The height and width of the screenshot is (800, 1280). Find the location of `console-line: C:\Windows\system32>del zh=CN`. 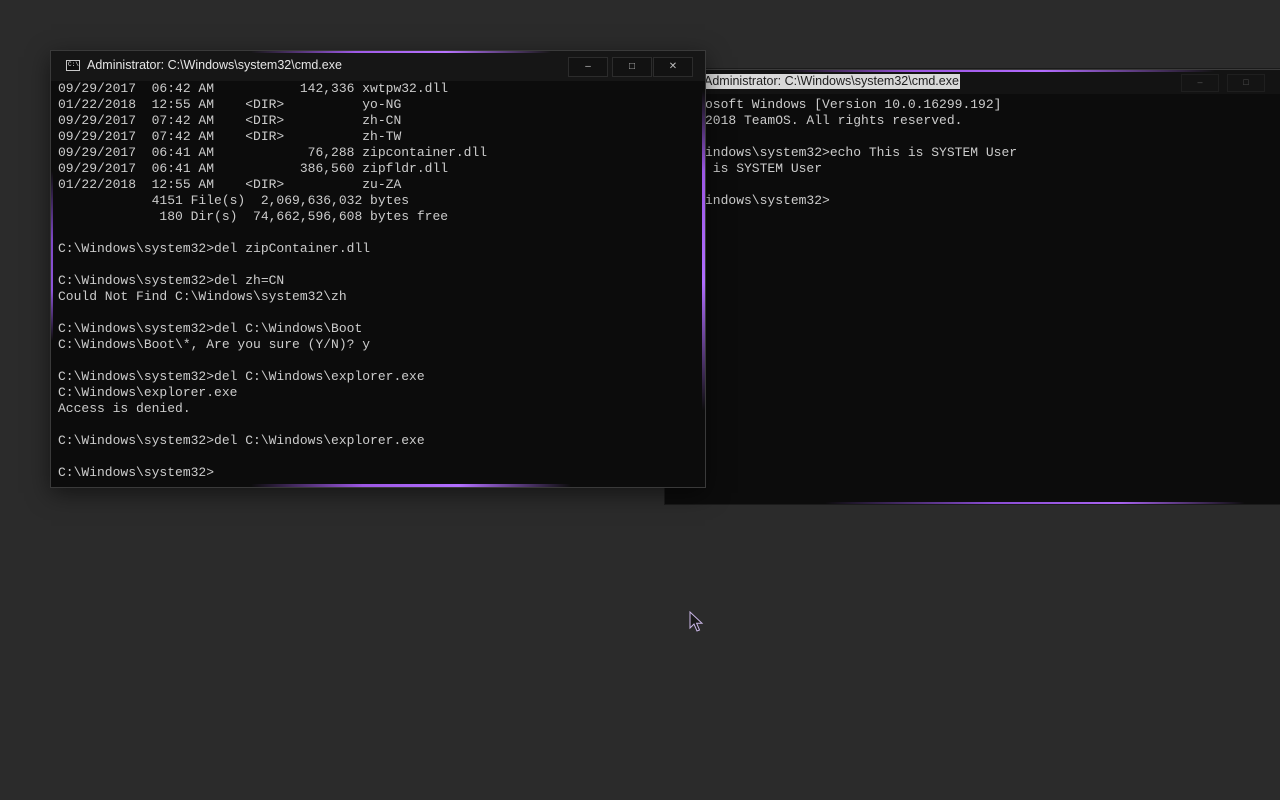

console-line: C:\Windows\system32>del zh=CN is located at coordinates (171, 280).